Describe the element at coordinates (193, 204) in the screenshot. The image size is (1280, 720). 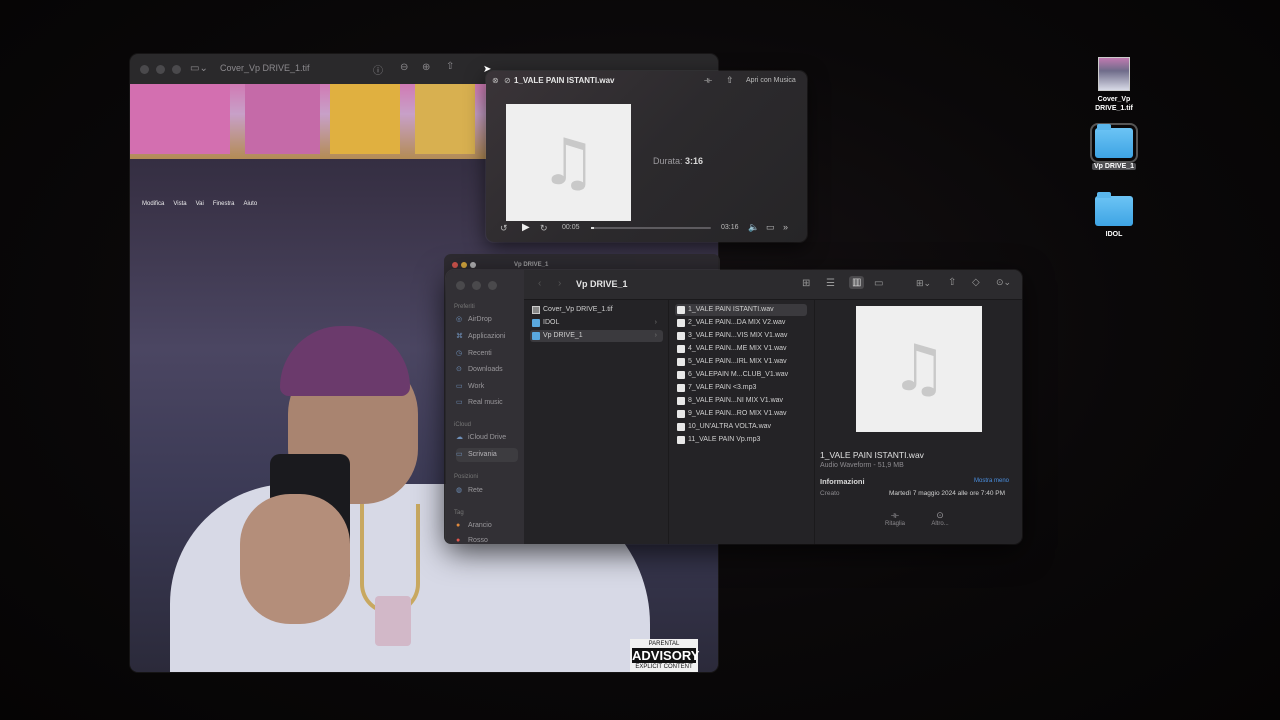
I see `photo-menubar: Modifica Vista Vai Finestra Aiuto` at that location.